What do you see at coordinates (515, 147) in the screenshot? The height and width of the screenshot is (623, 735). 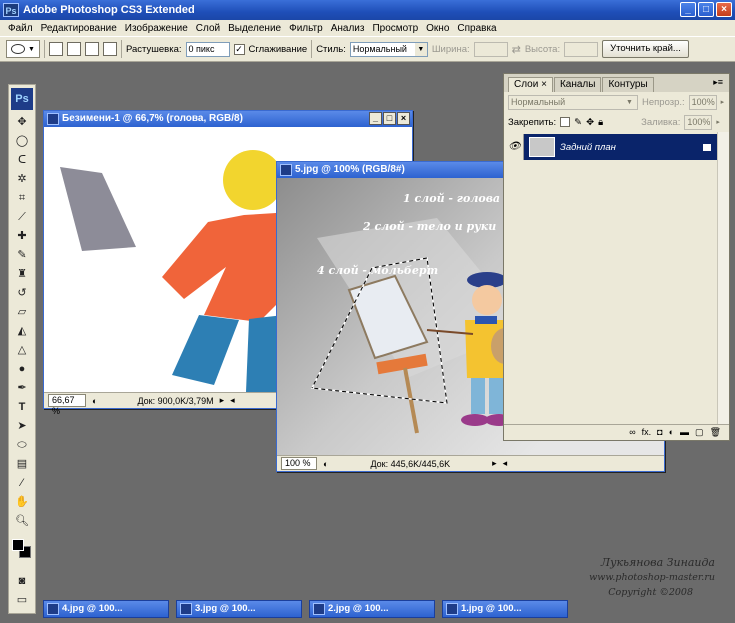 I see `visibility-eye-icon: 👁︎` at bounding box center [515, 147].